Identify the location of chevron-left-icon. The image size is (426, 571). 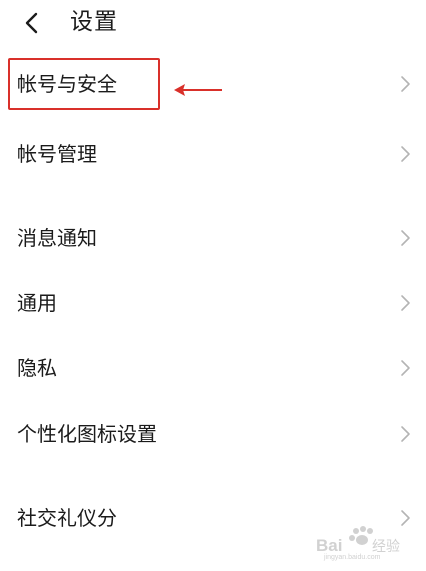
(31, 23).